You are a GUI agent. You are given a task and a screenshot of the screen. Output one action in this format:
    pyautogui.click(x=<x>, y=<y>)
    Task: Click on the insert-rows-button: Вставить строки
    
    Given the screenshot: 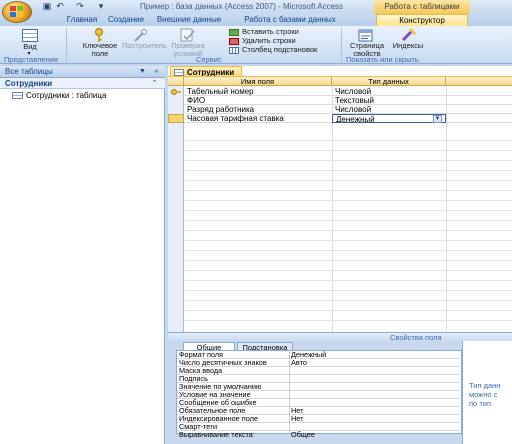 What is the action you would take?
    pyautogui.click(x=270, y=32)
    